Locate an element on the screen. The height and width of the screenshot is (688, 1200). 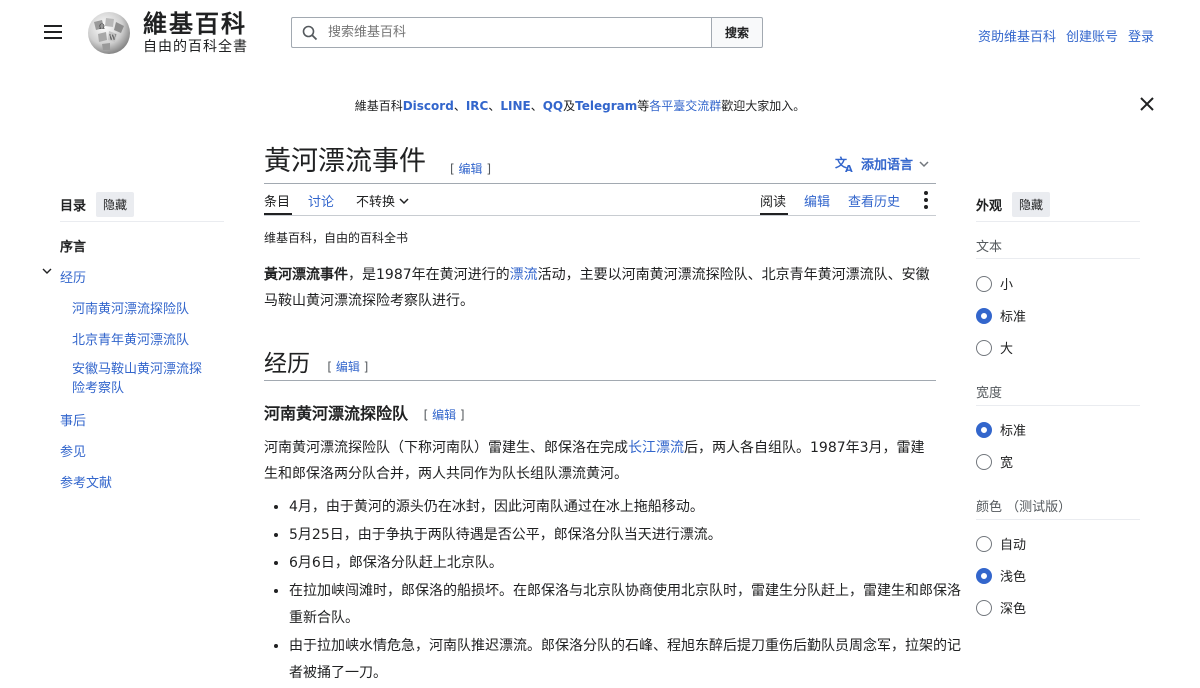
subsection-edit: [ 编辑 ] is located at coordinates (444, 415).